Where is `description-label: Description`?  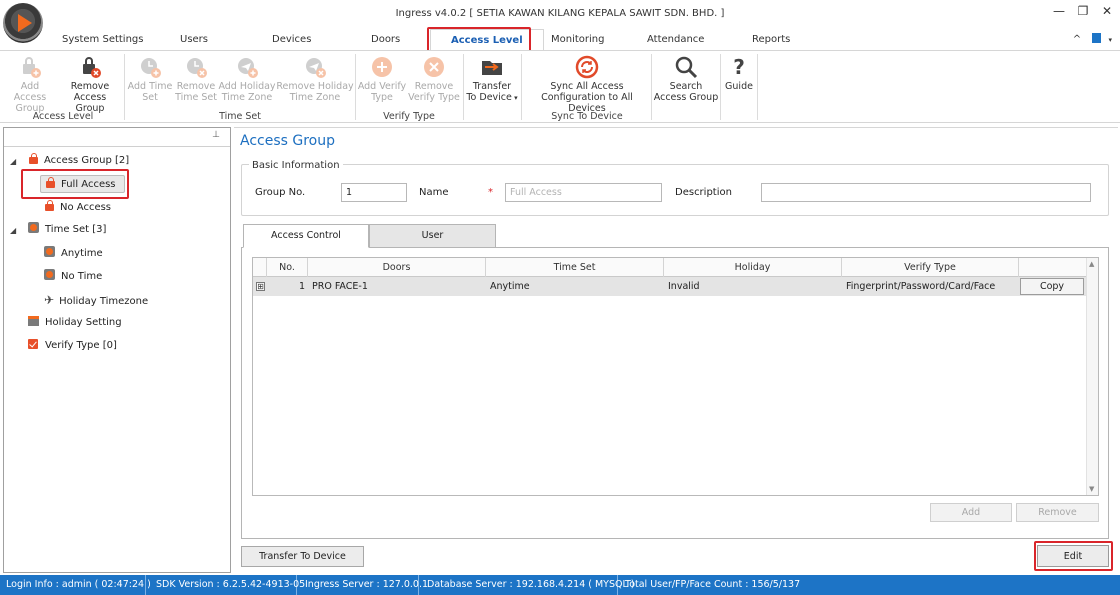
description-label: Description is located at coordinates (703, 192).